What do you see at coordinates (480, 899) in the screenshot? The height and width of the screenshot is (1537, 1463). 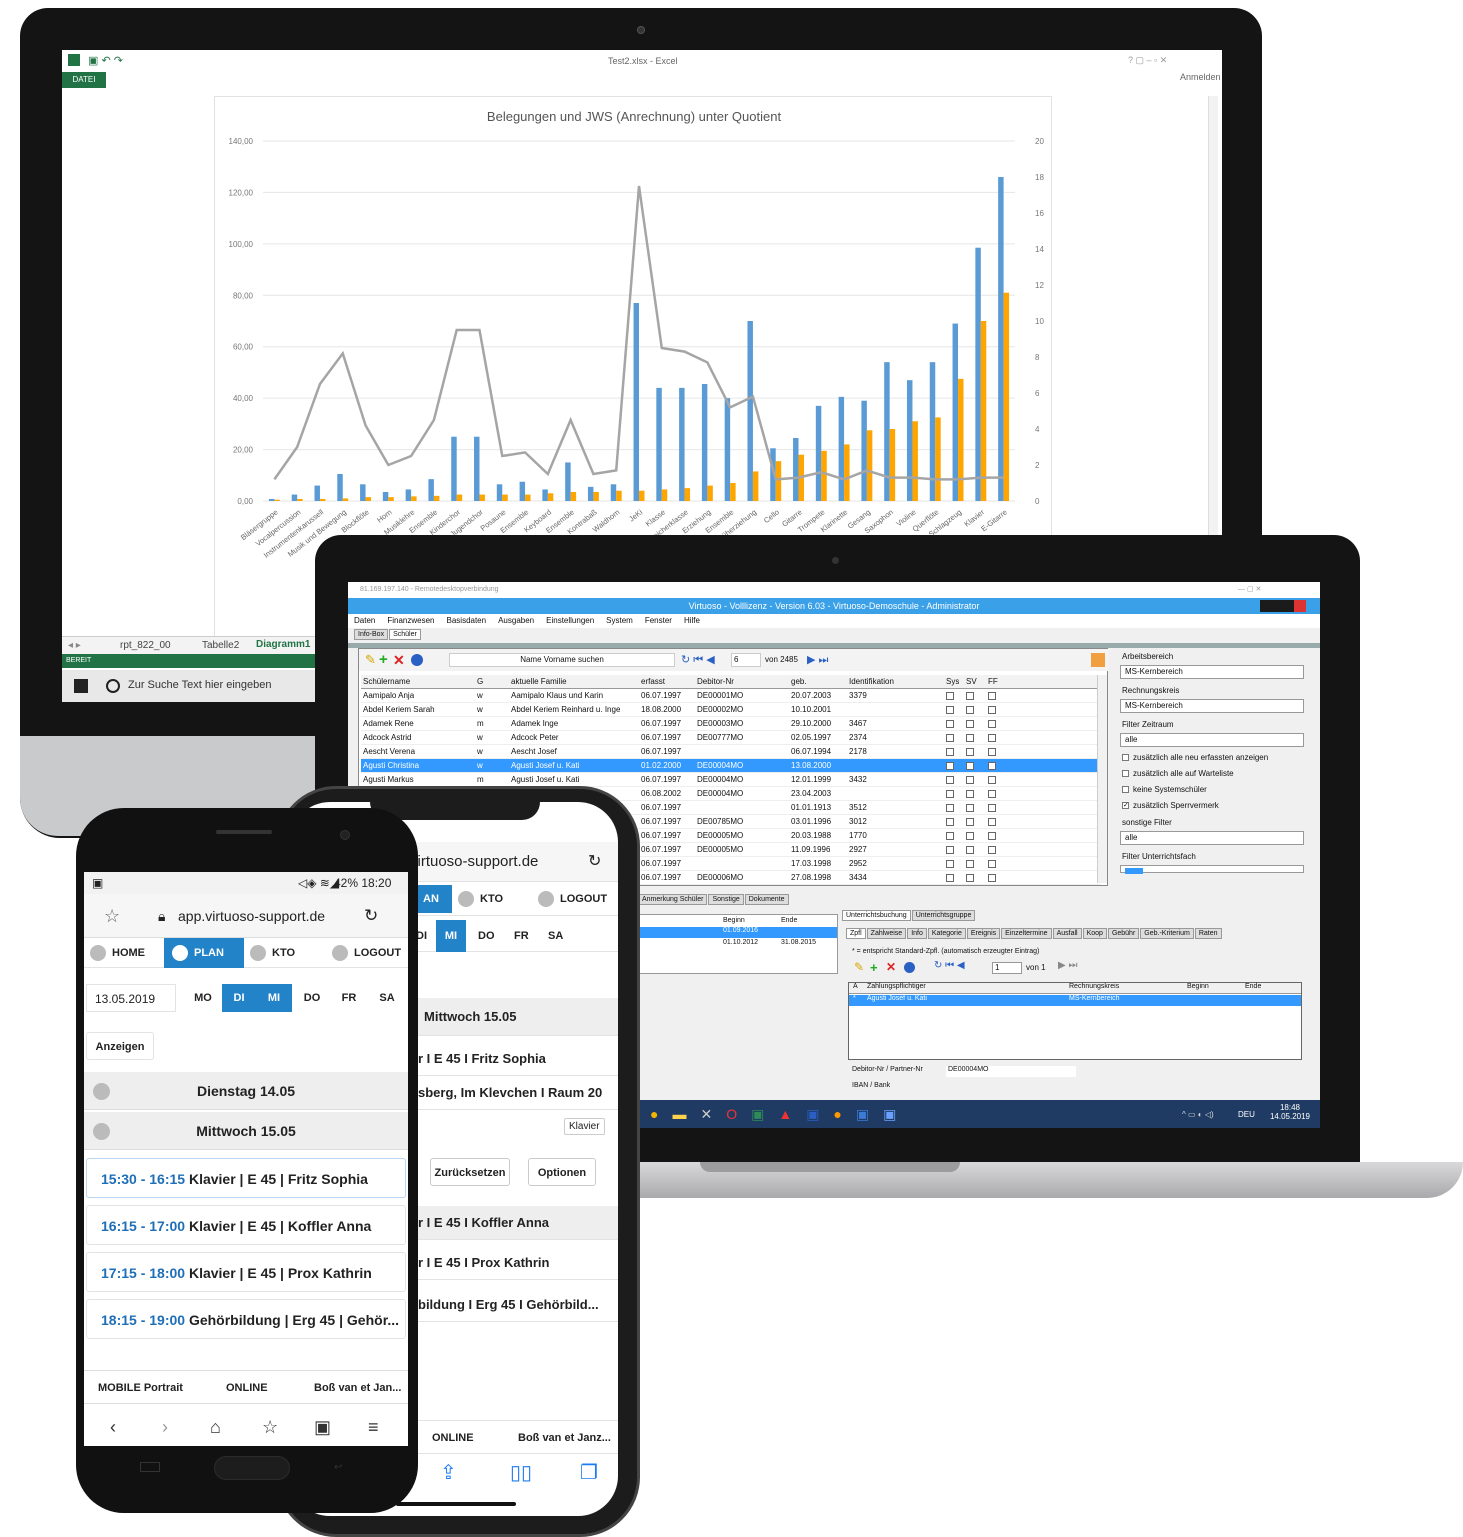 I see `nav-kto: KTO` at bounding box center [480, 899].